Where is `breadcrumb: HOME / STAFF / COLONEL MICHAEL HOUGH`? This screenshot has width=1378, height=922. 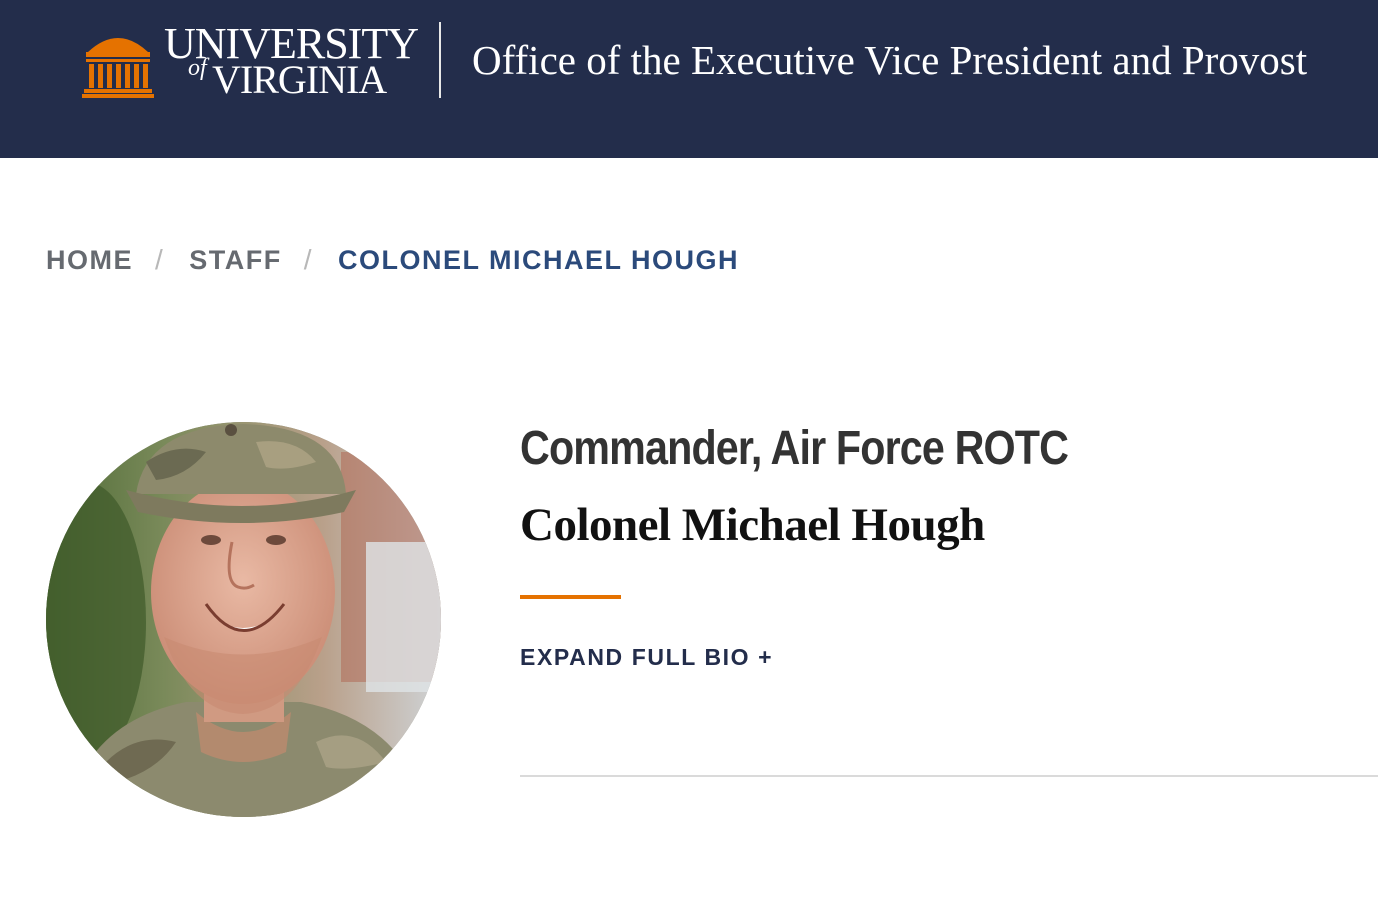
breadcrumb: HOME / STAFF / COLONEL MICHAEL HOUGH is located at coordinates (392, 260).